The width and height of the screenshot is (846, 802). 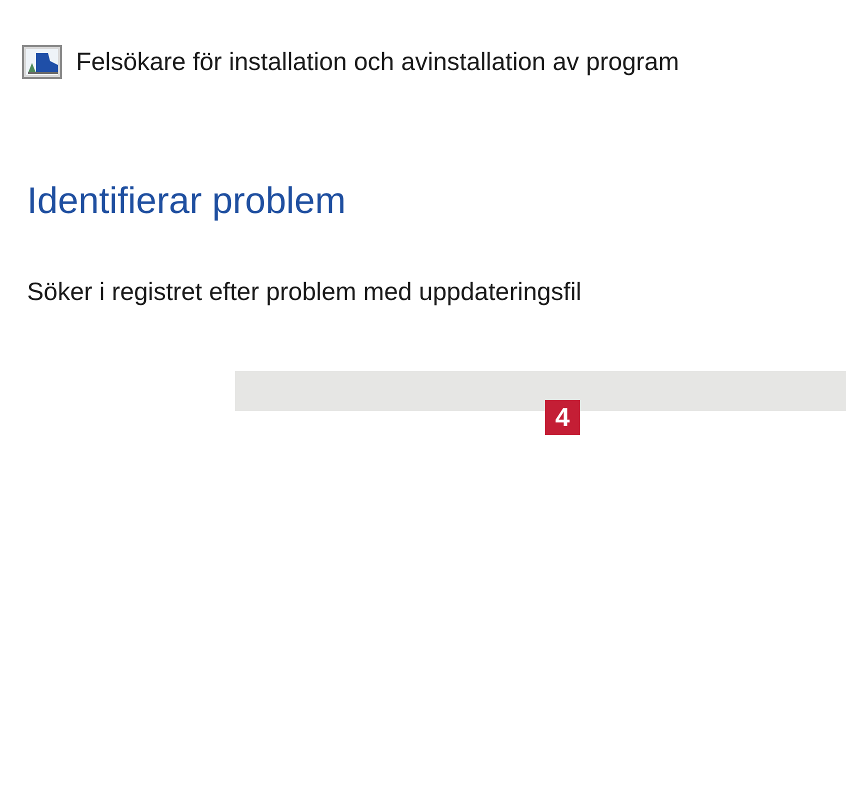 I want to click on callout-badge: 4, so click(x=562, y=417).